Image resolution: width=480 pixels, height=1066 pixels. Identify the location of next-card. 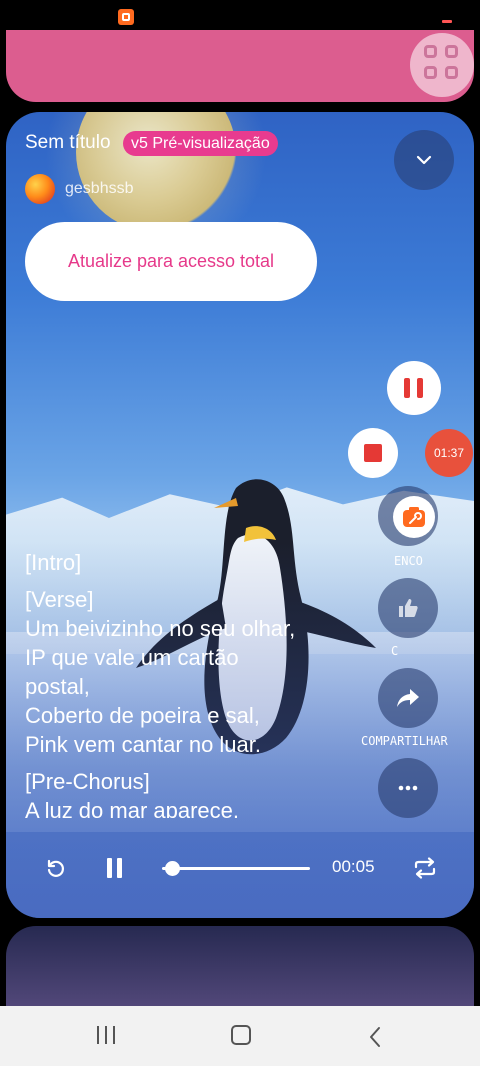
(240, 966).